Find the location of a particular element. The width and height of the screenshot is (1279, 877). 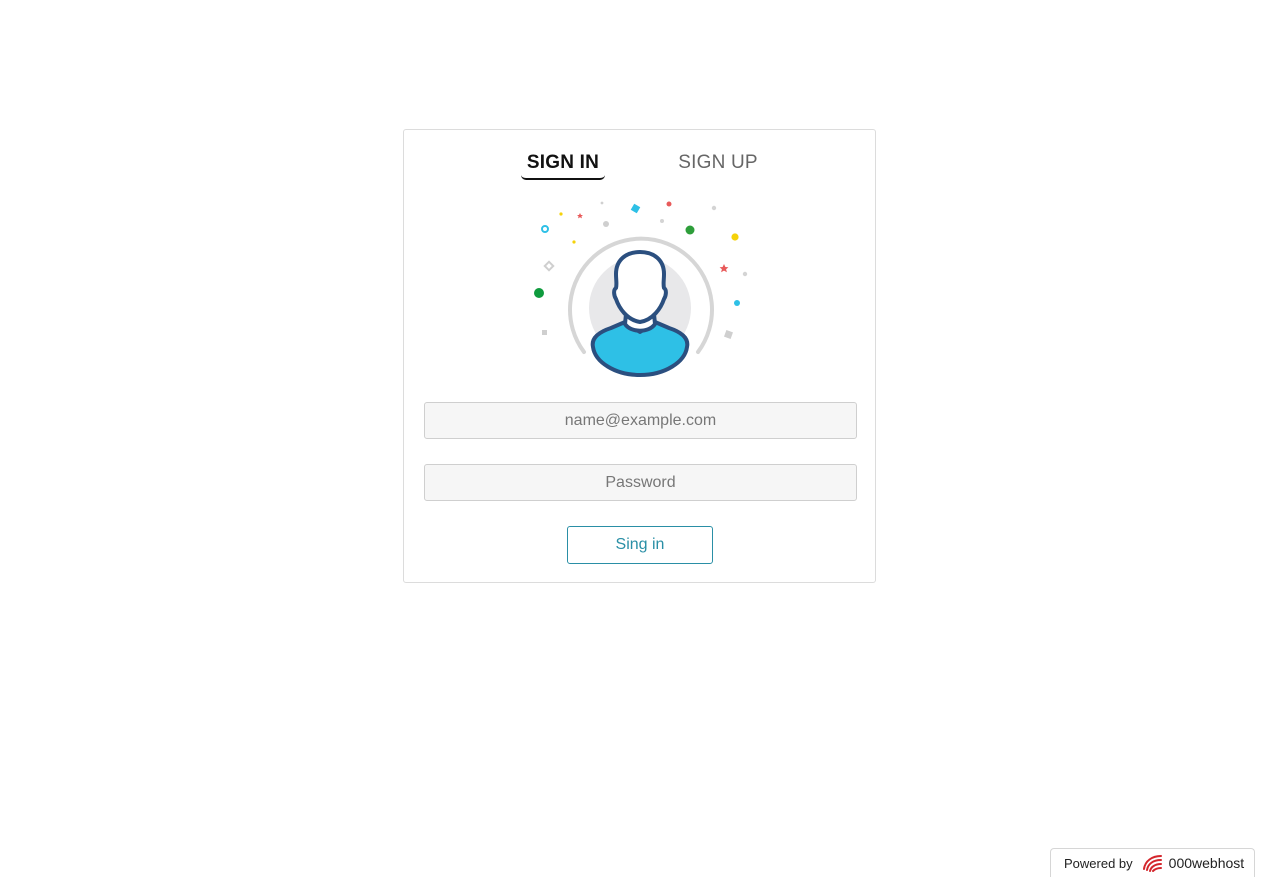

brand-name: 000webhost is located at coordinates (1206, 863).